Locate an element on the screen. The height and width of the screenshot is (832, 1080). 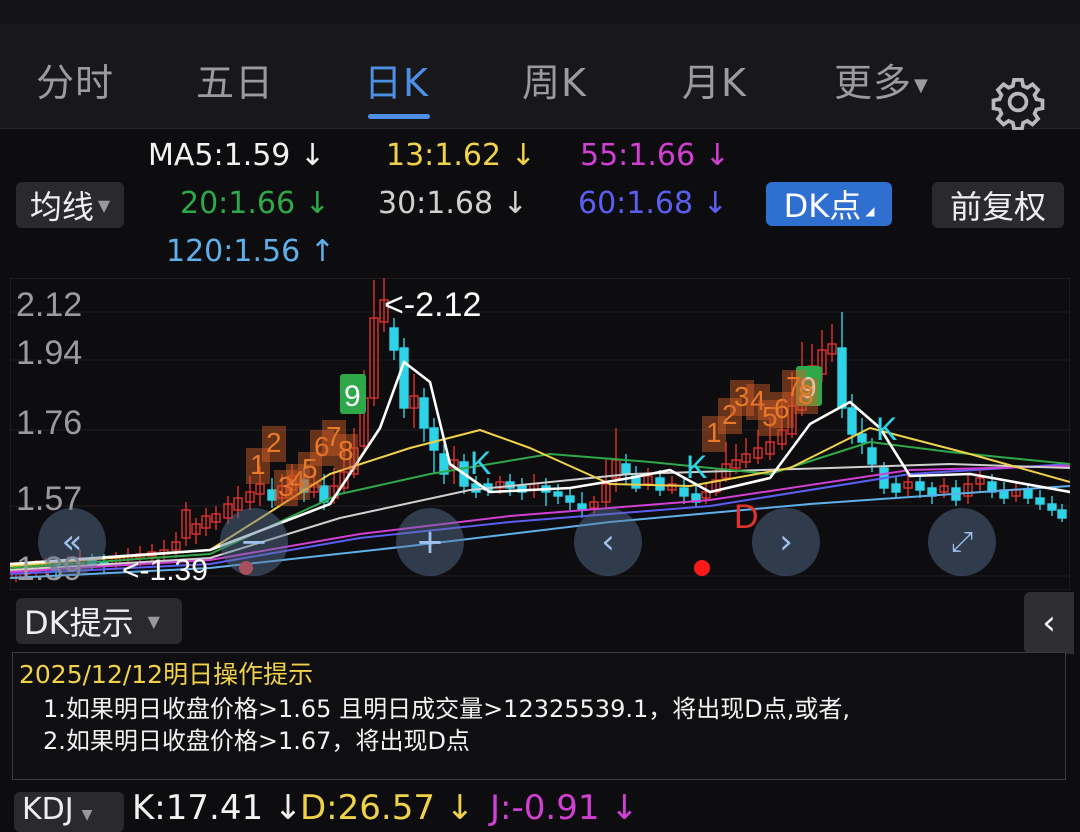
y-tick-label: 1.94 is located at coordinates (49, 353).